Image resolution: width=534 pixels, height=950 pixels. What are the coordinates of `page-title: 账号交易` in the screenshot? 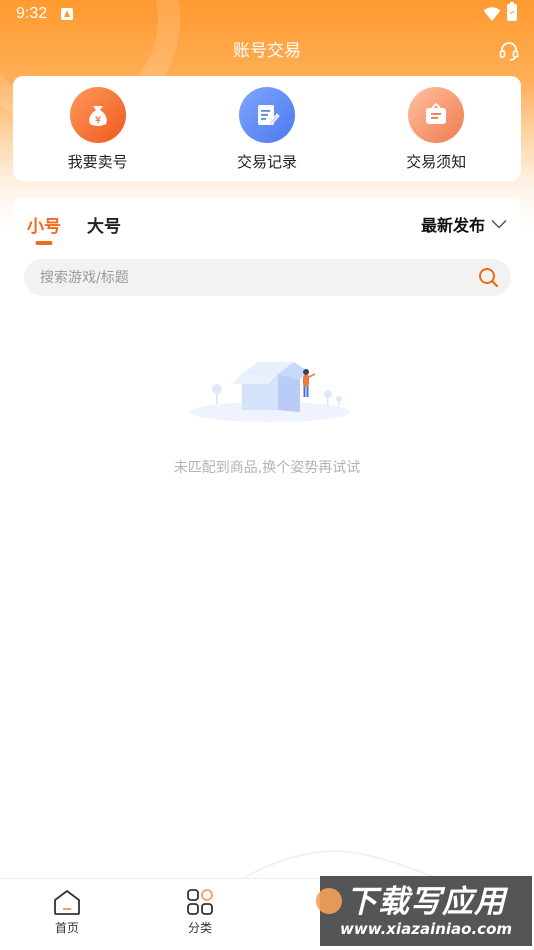 It's located at (267, 51).